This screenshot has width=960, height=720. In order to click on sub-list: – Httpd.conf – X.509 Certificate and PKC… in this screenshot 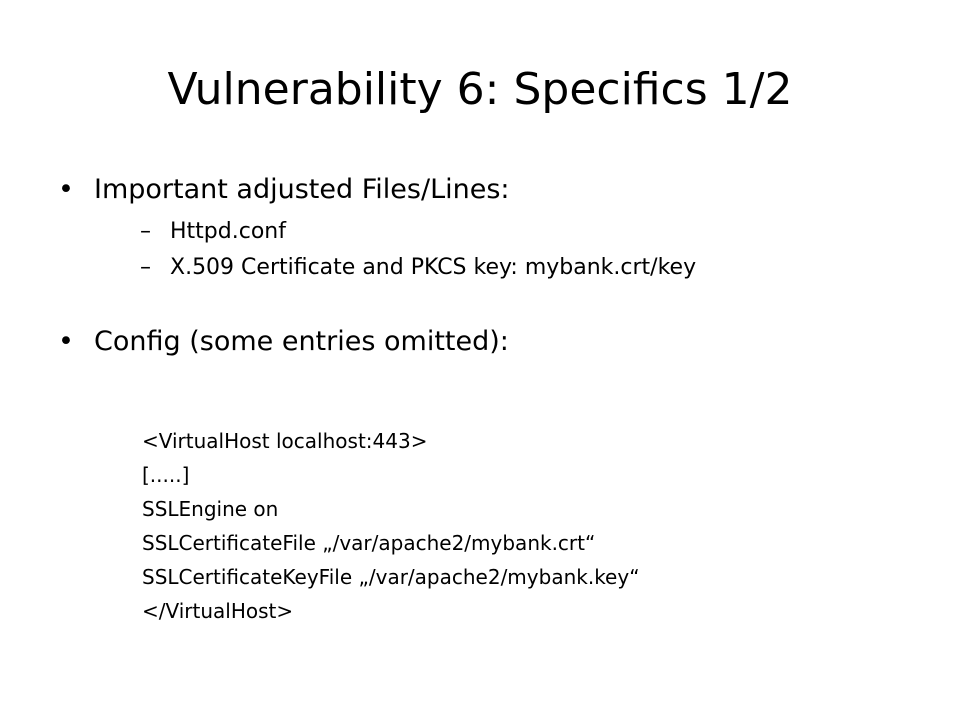, I will do `click(516, 250)`.